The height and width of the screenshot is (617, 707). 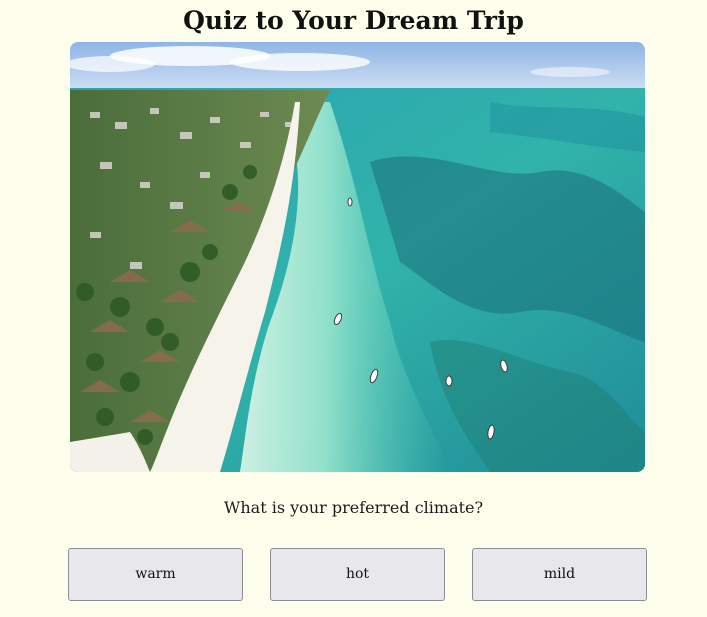 What do you see at coordinates (559, 574) in the screenshot?
I see `answer-button-mild: mild` at bounding box center [559, 574].